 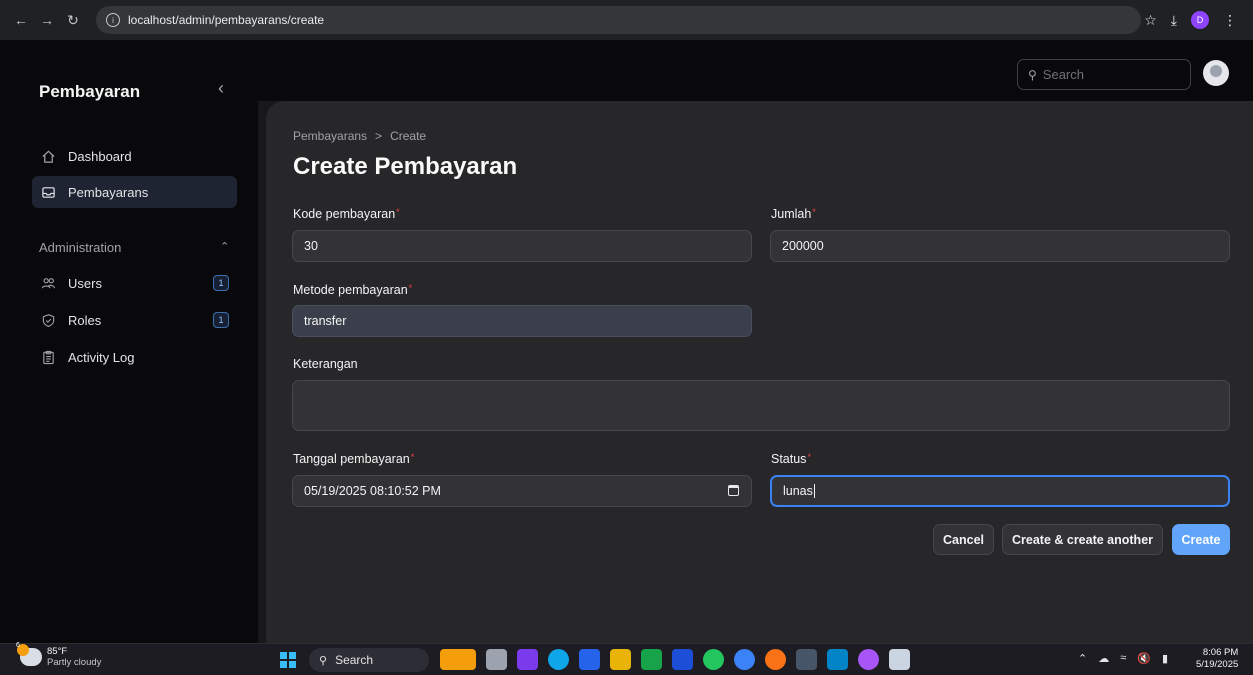 What do you see at coordinates (793, 214) in the screenshot?
I see `jumlah-label: Jumlah*` at bounding box center [793, 214].